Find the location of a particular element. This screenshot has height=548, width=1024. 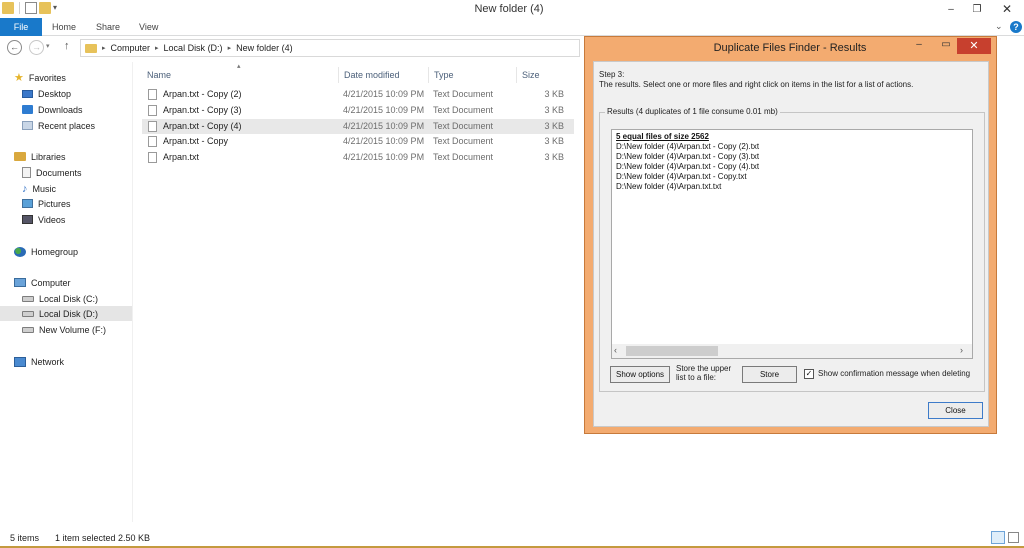

expand-ribbon-icon: ⌄ is located at coordinates (999, 26).